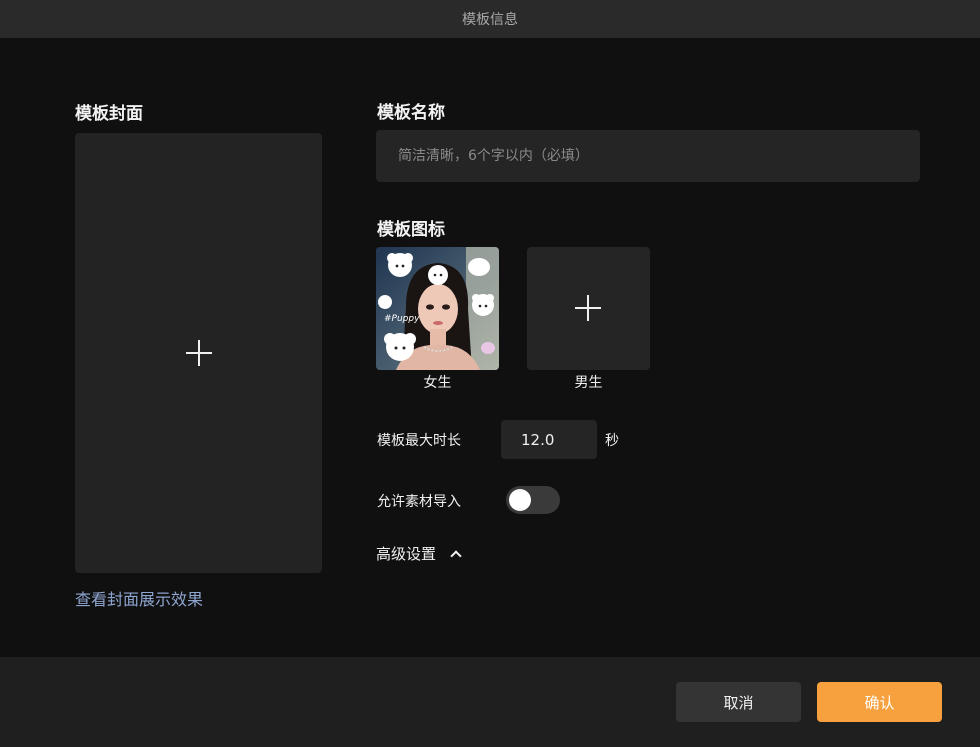 The image size is (980, 747). I want to click on add-cover-icon, so click(199, 353).